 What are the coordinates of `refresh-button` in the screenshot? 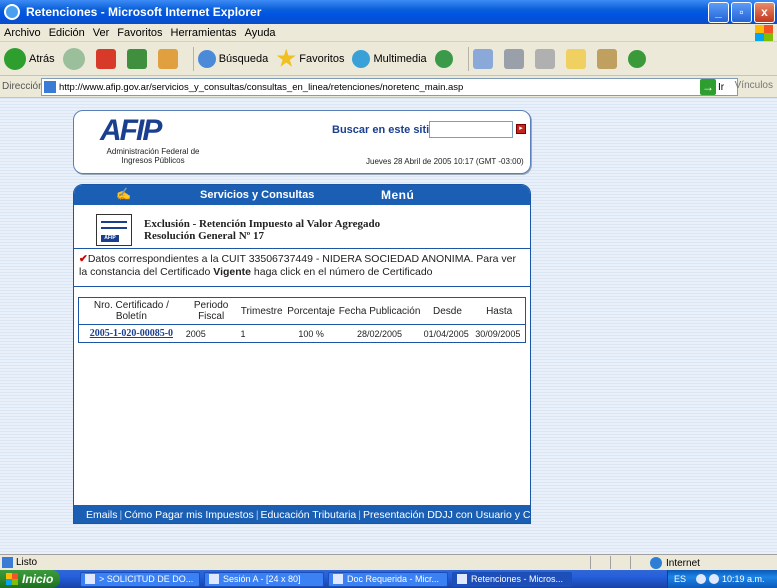 It's located at (138, 58).